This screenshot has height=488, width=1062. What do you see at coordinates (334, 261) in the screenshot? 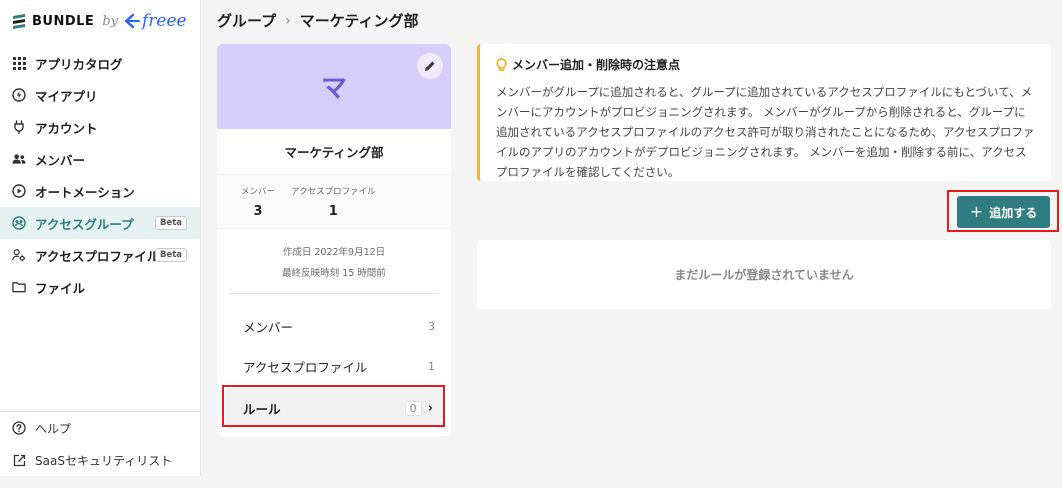
I see `group-meta: 作成日 2022年9月12日 最終反映時刻 15 時間前` at bounding box center [334, 261].